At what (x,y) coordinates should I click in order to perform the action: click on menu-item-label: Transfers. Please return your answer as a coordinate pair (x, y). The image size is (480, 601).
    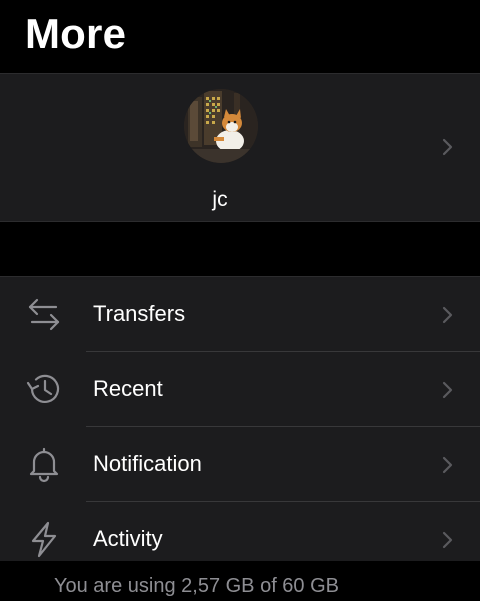
    Looking at the image, I should click on (139, 313).